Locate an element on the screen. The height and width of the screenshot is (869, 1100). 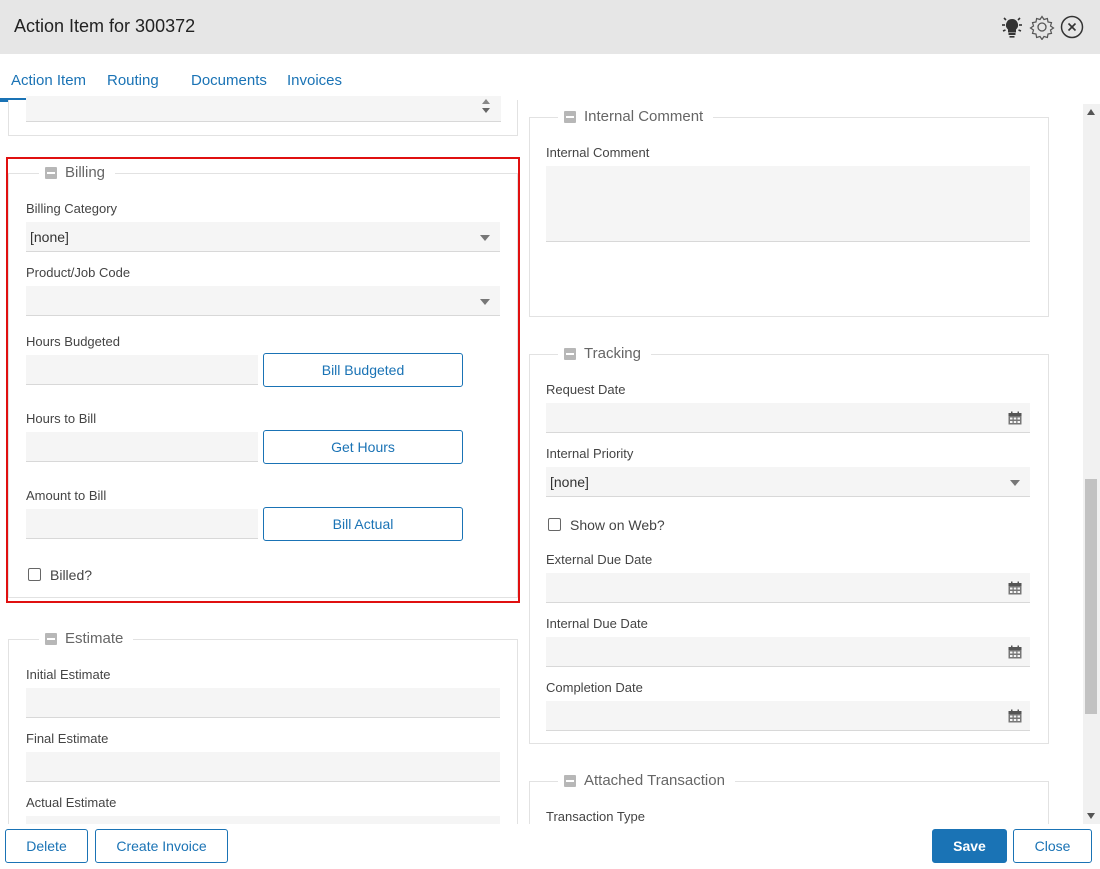
scroll-up-icon is located at coordinates (1091, 112).